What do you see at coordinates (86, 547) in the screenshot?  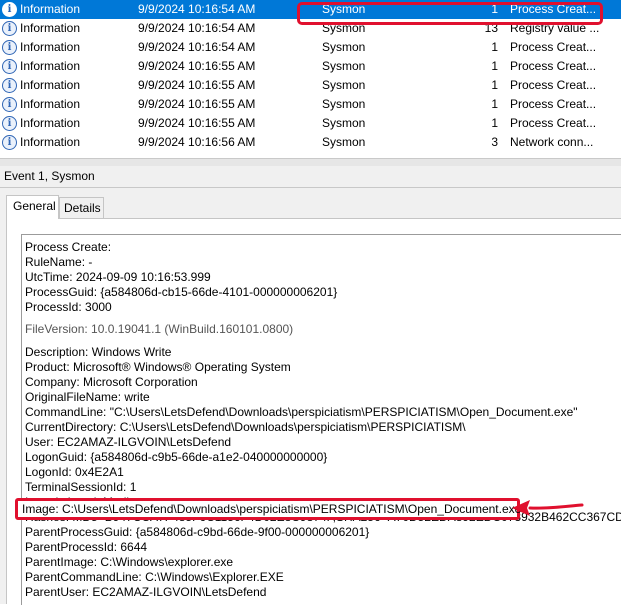 I see `event-text-line: ParentProcessId: 6644` at bounding box center [86, 547].